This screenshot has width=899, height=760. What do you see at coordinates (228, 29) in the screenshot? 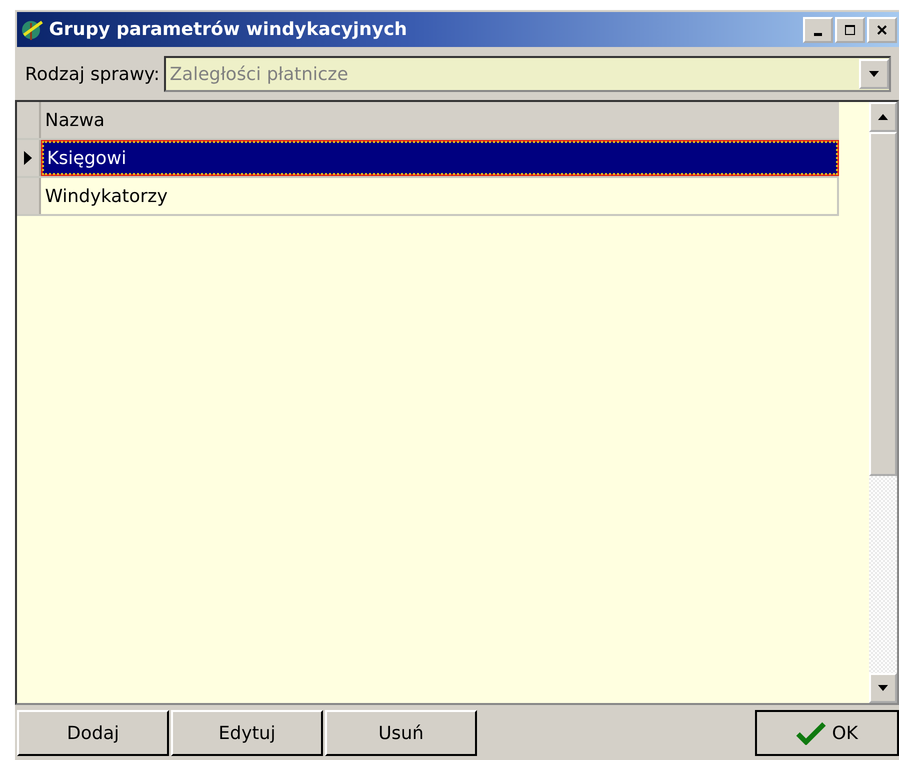
I see `window-title: Grupy parametrów windykacyjnych` at bounding box center [228, 29].